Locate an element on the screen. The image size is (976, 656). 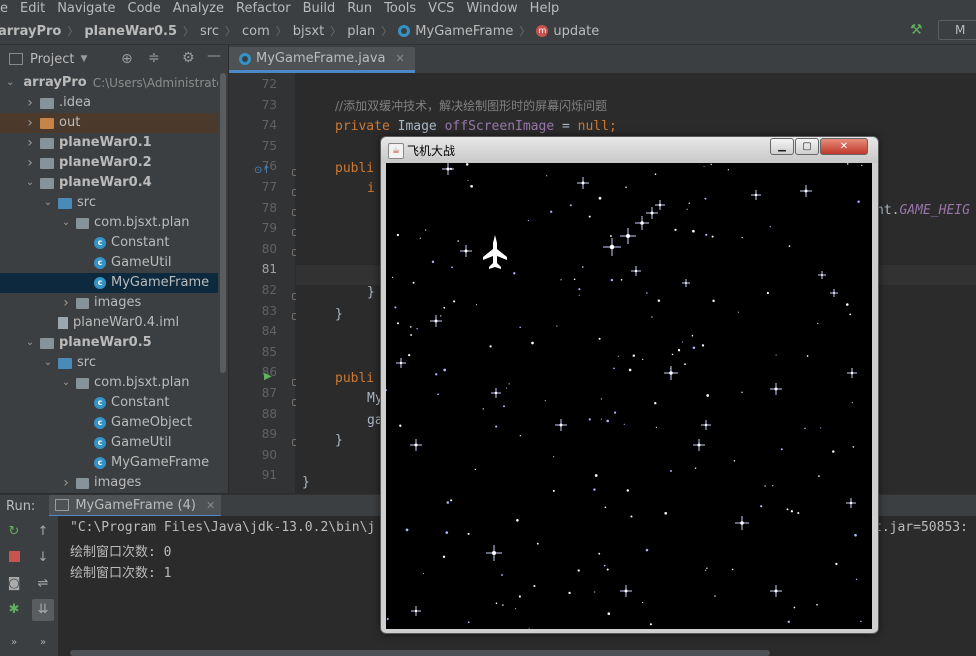
project-tree-scrollbar is located at coordinates (223, 283).